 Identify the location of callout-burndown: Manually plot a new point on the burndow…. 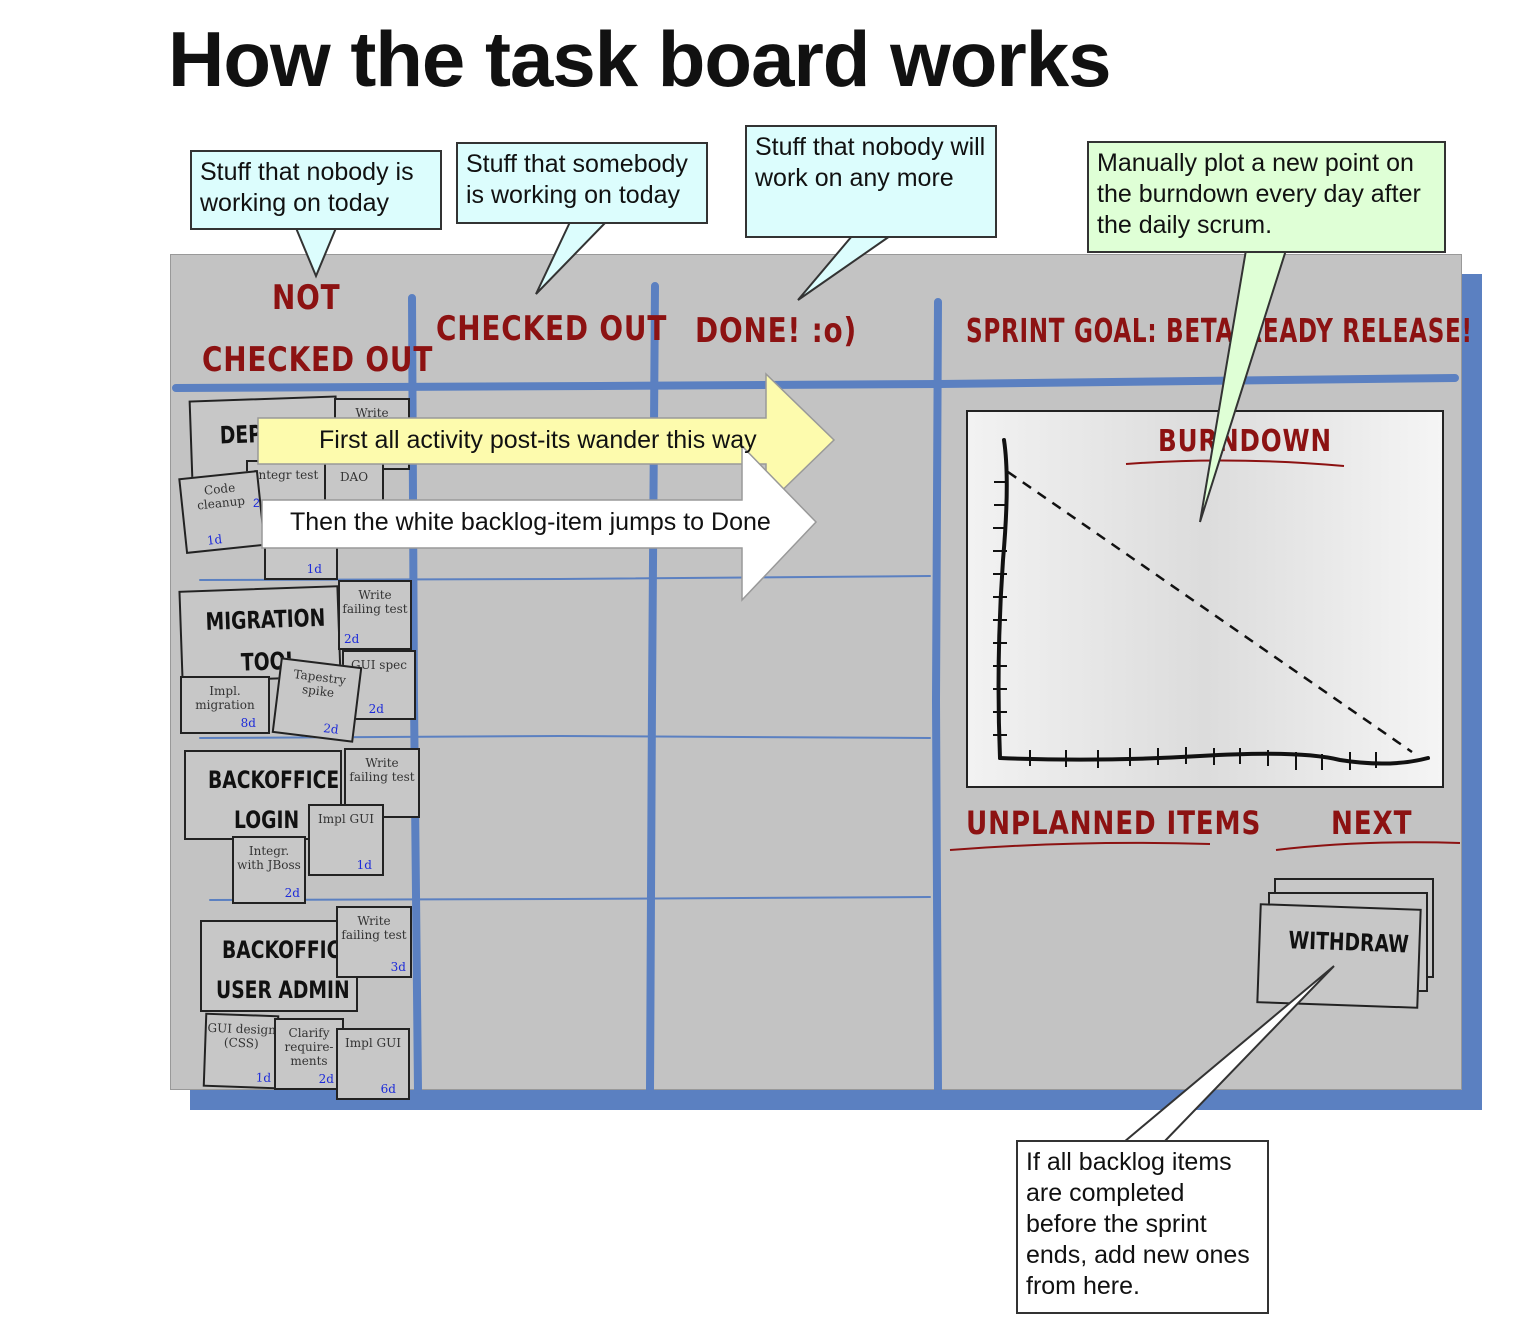
(1266, 197).